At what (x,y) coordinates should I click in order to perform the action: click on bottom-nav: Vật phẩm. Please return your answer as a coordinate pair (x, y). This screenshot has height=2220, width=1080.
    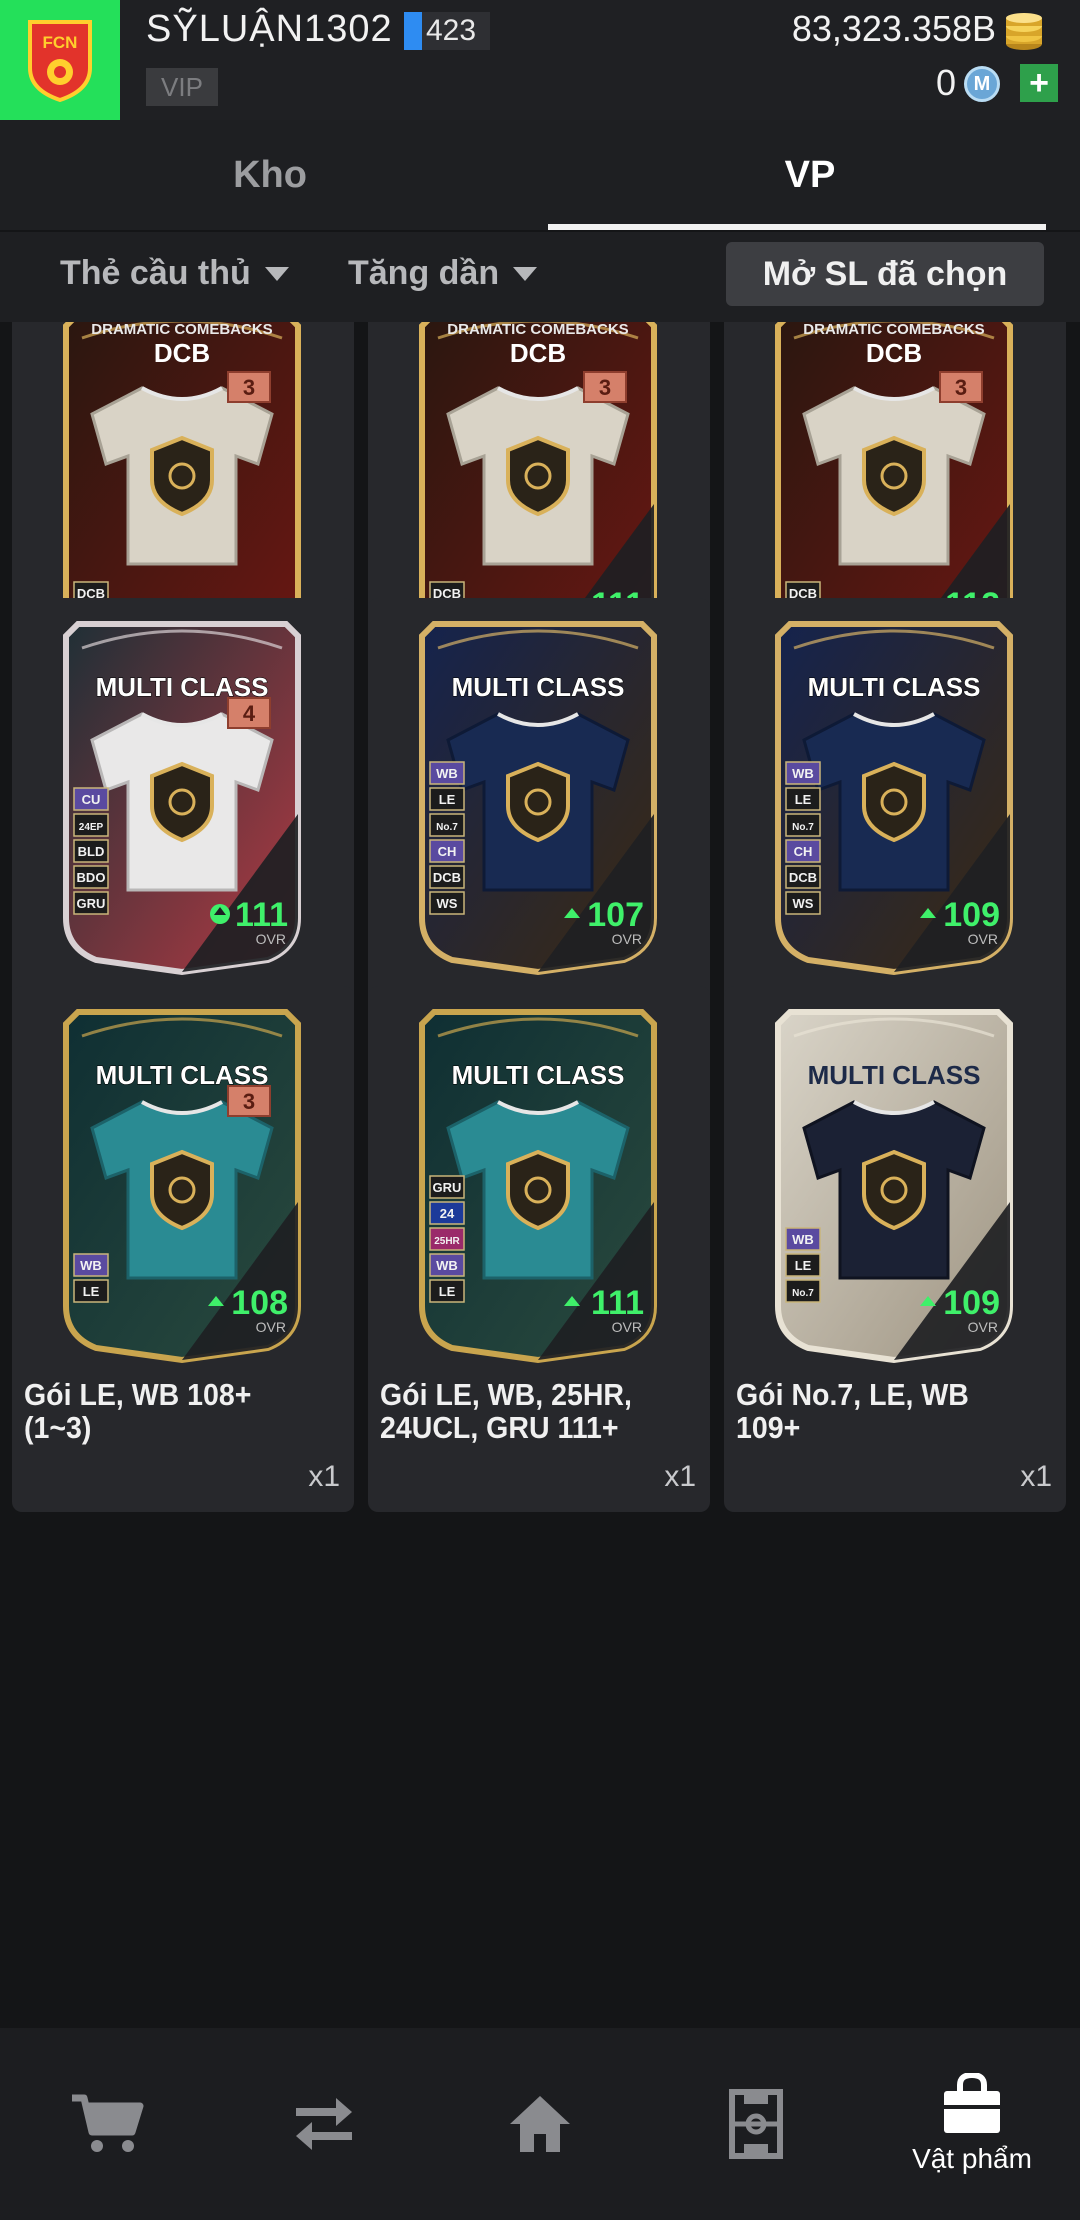
    Looking at the image, I should click on (540, 2124).